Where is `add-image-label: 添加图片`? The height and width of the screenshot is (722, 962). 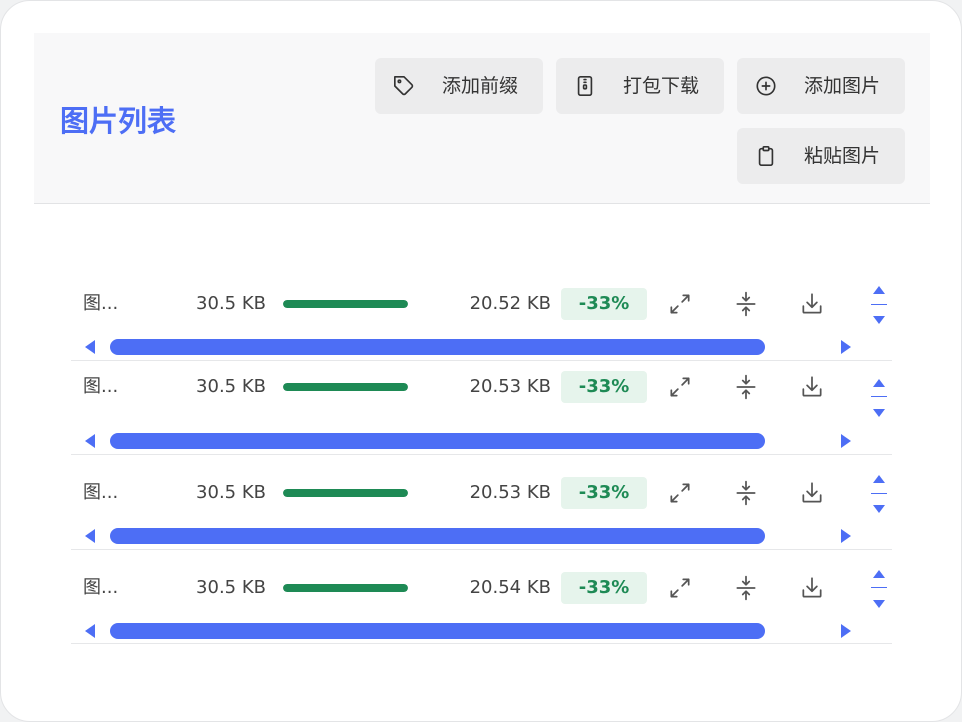 add-image-label: 添加图片 is located at coordinates (842, 86).